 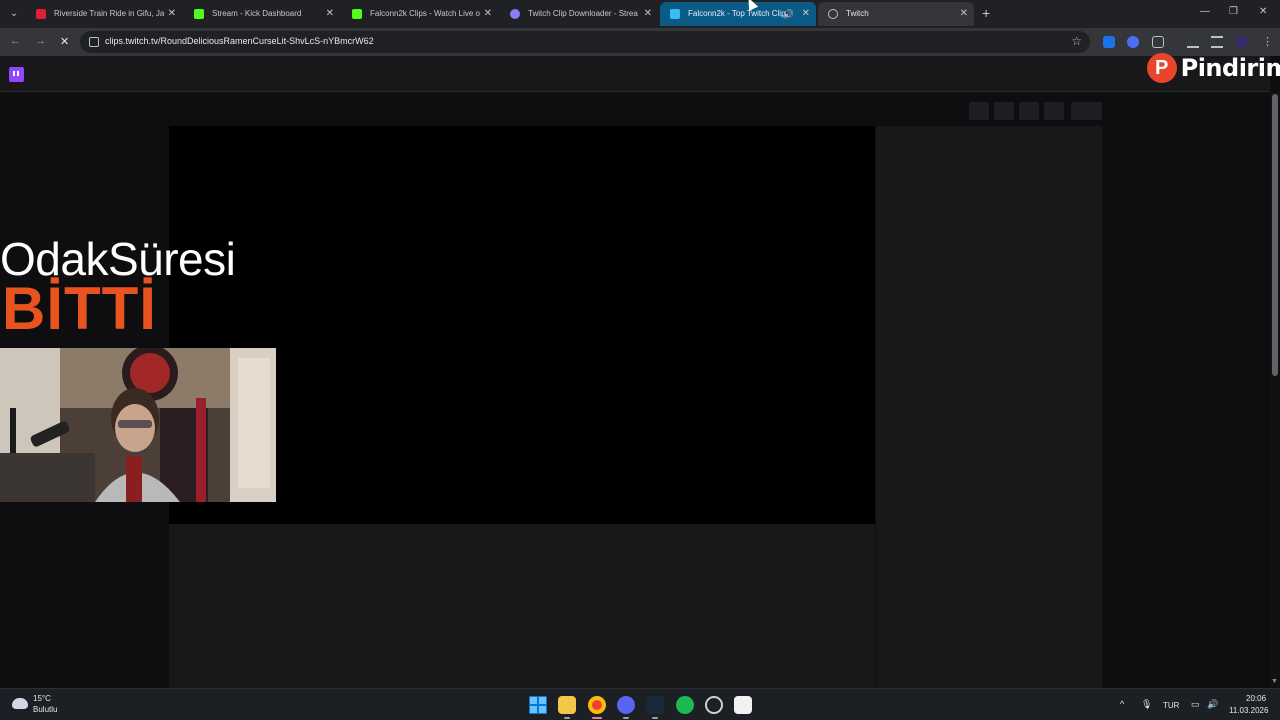 What do you see at coordinates (1213, 68) in the screenshot?
I see `pindirim-watermark: P Pindirim` at bounding box center [1213, 68].